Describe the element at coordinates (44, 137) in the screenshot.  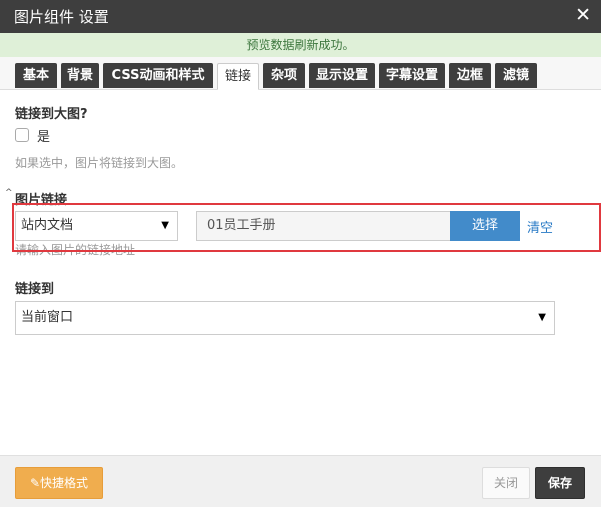
I see `link-to-big-checkbox-label: 是` at that location.